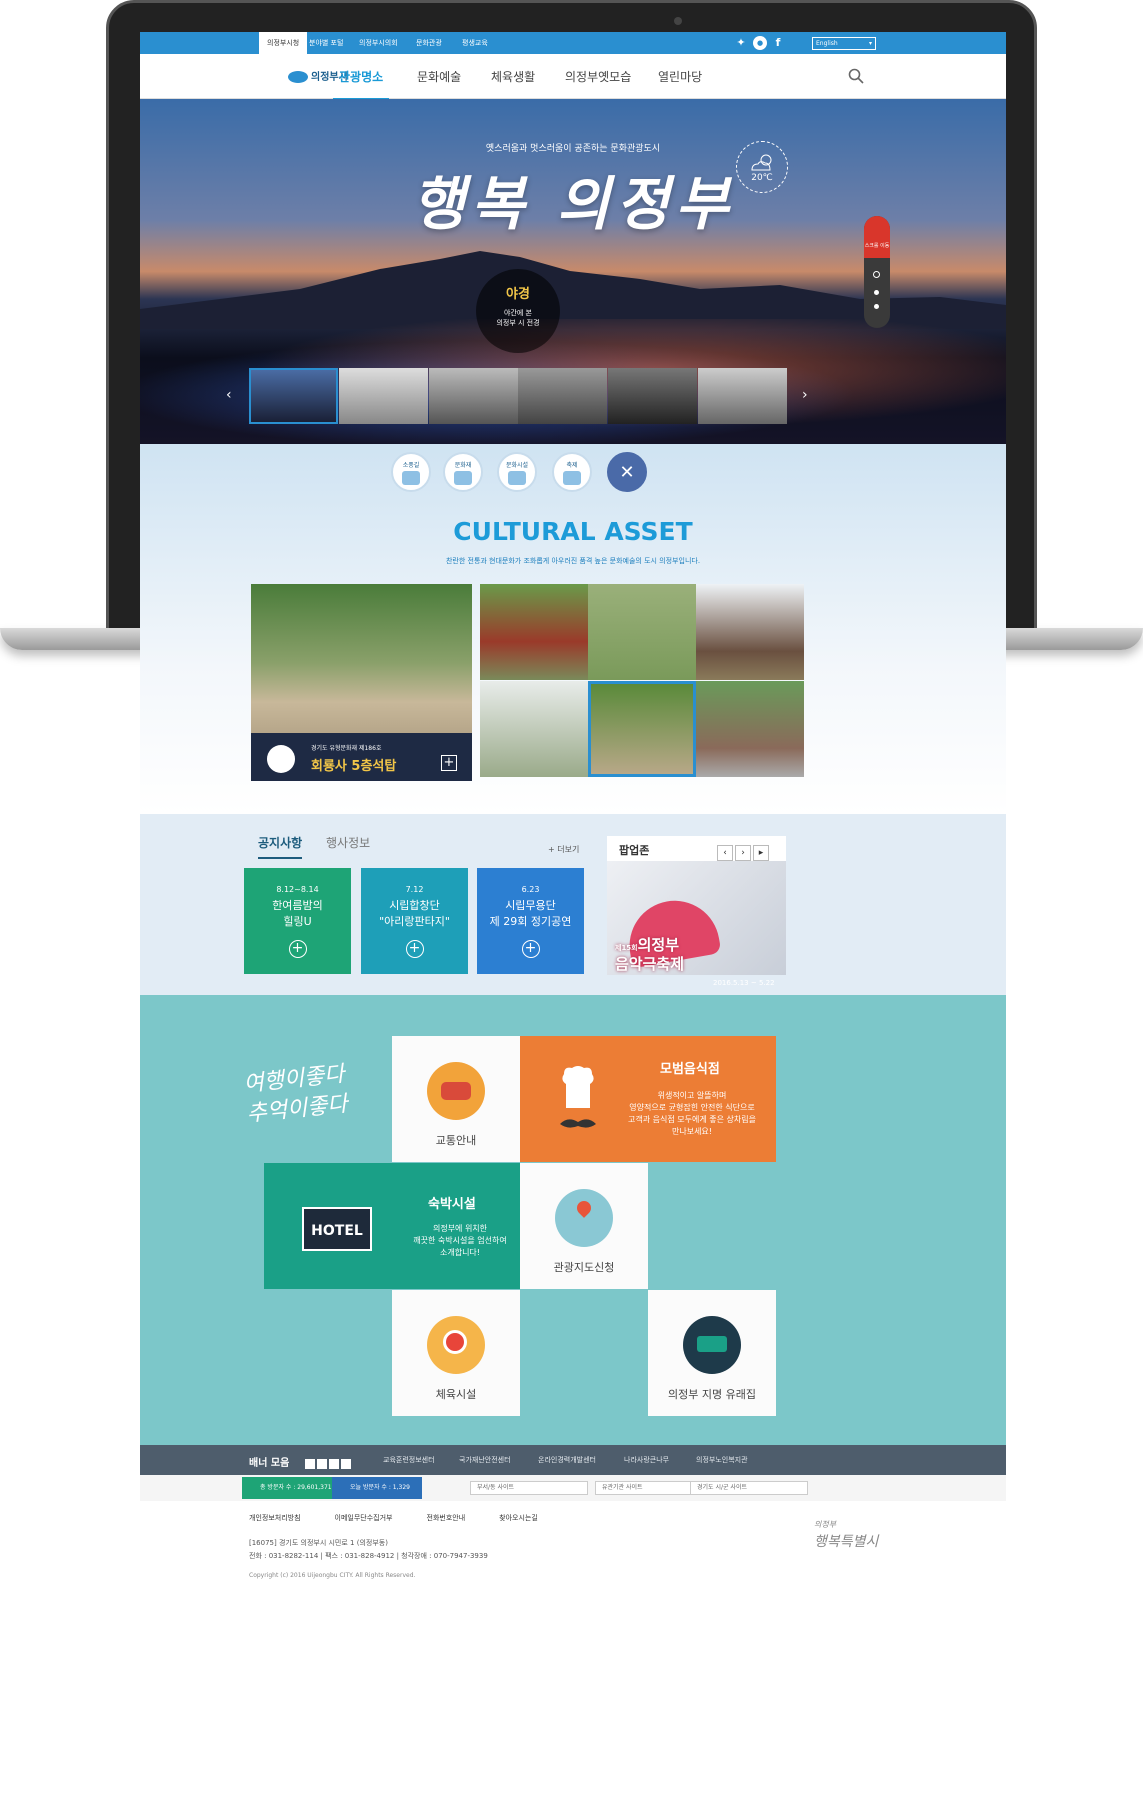  I want to click on category-facility: 문화시설, so click(517, 472).